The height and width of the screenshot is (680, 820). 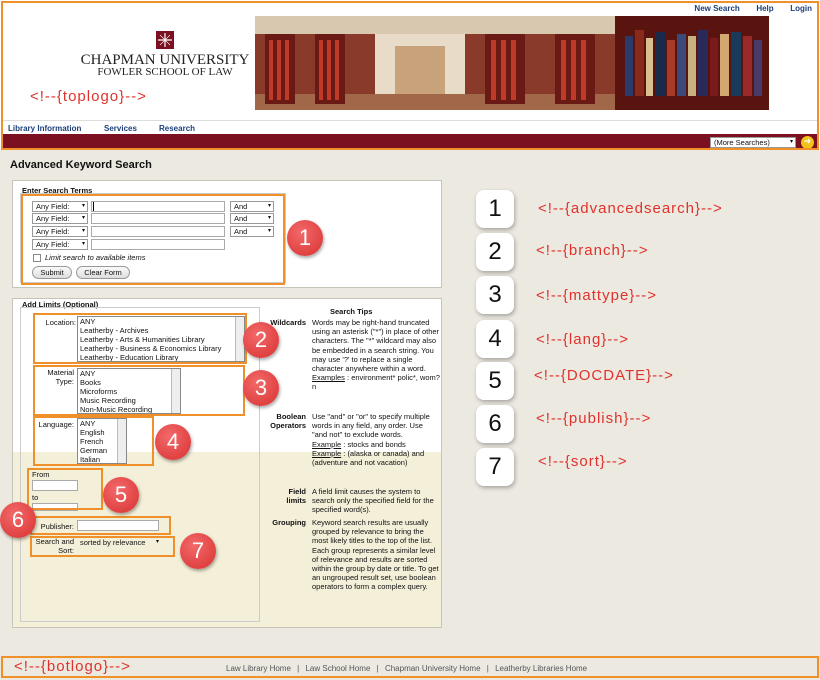 What do you see at coordinates (495, 467) in the screenshot?
I see `legend-num-7: 7` at bounding box center [495, 467].